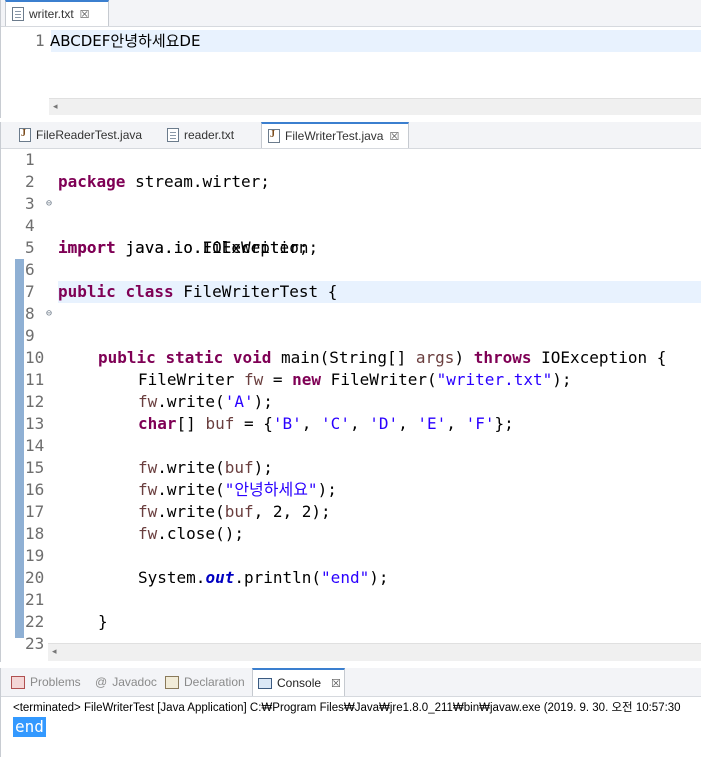  Describe the element at coordinates (214, 682) in the screenshot. I see `tab-label: Declaration` at that location.